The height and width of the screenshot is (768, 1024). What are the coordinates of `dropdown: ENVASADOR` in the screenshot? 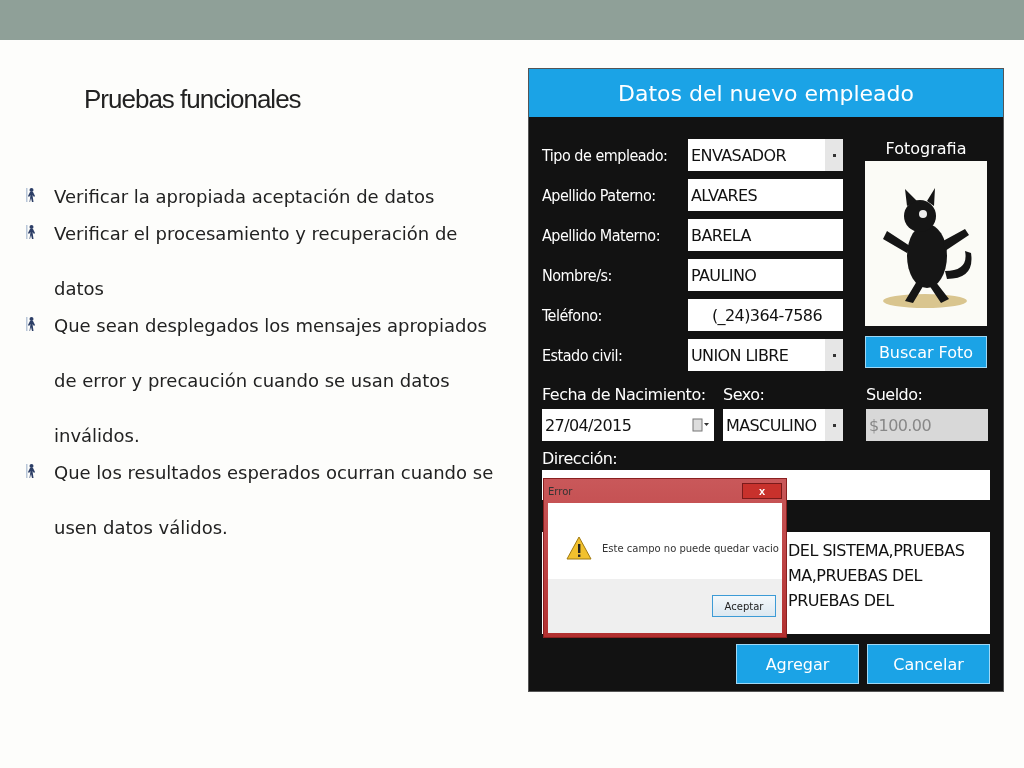 It's located at (765, 155).